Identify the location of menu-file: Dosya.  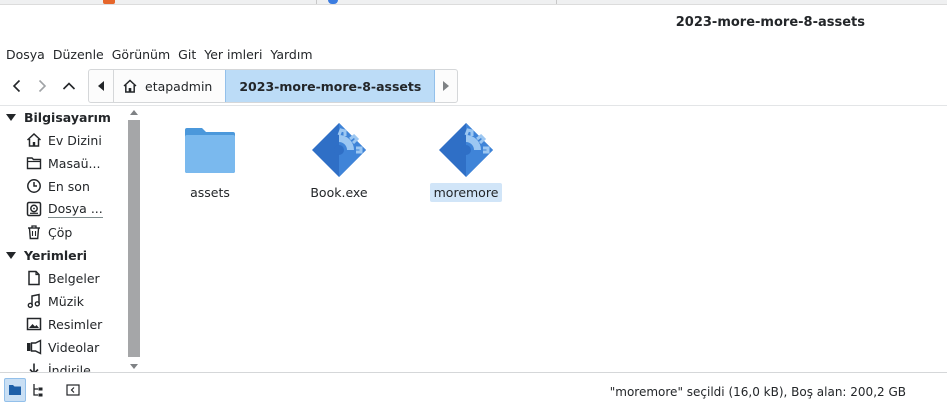
(25, 54).